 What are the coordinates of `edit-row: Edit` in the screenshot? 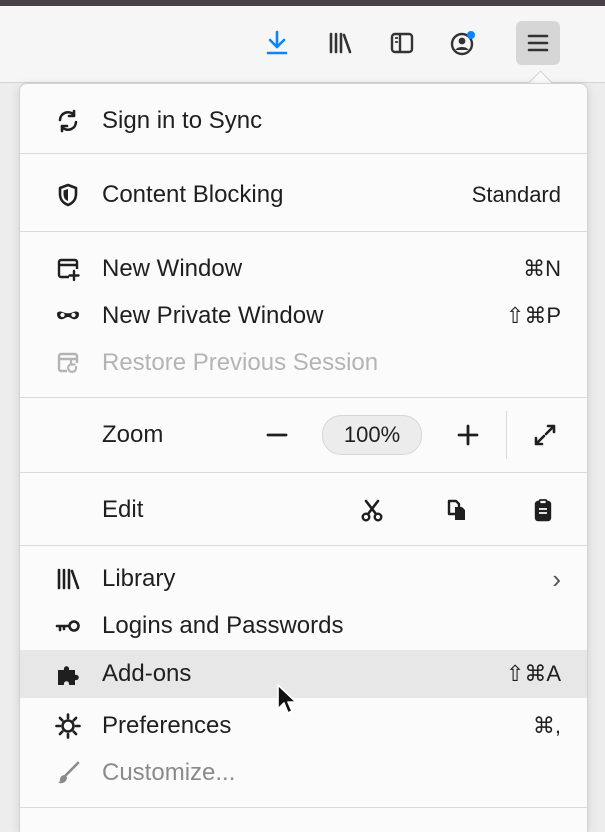 It's located at (303, 510).